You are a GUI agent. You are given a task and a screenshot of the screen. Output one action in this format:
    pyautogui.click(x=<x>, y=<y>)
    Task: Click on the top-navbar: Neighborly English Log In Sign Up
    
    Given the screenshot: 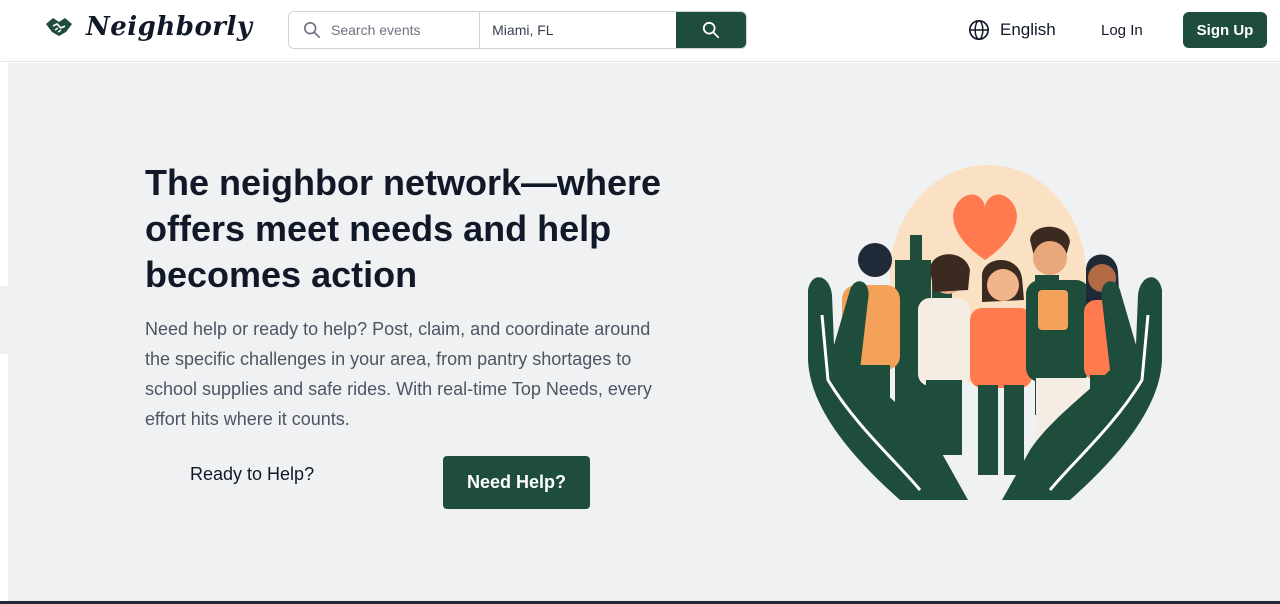 What is the action you would take?
    pyautogui.click(x=640, y=31)
    